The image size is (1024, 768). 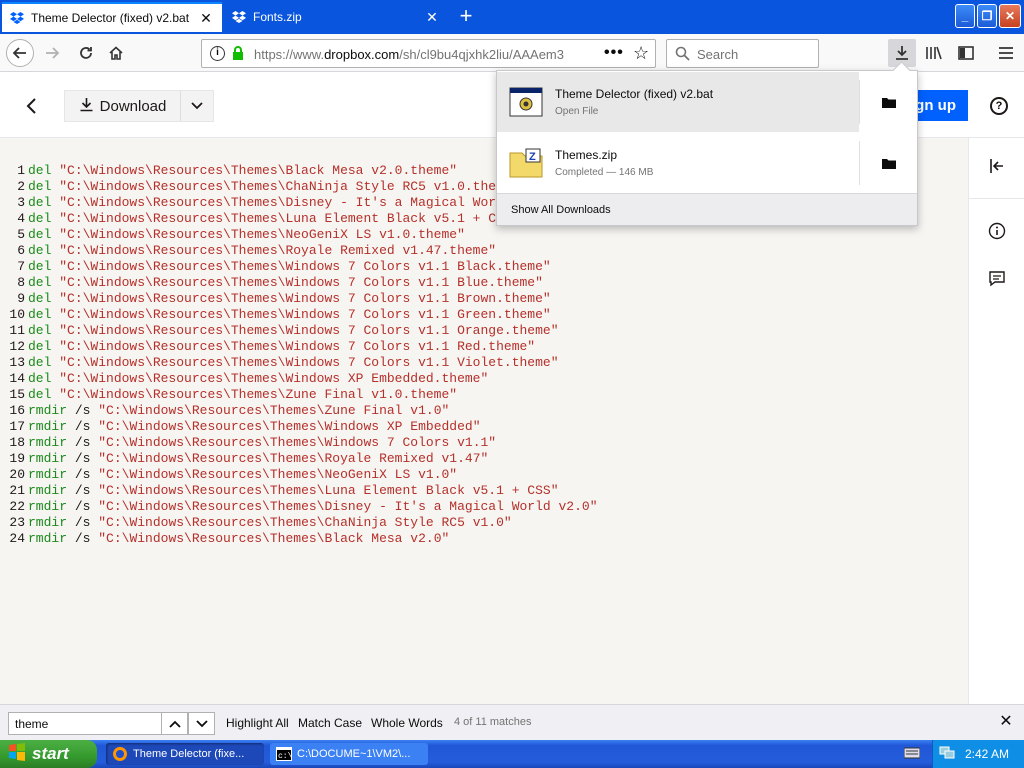 What do you see at coordinates (120, 754) in the screenshot?
I see `firefox-icon` at bounding box center [120, 754].